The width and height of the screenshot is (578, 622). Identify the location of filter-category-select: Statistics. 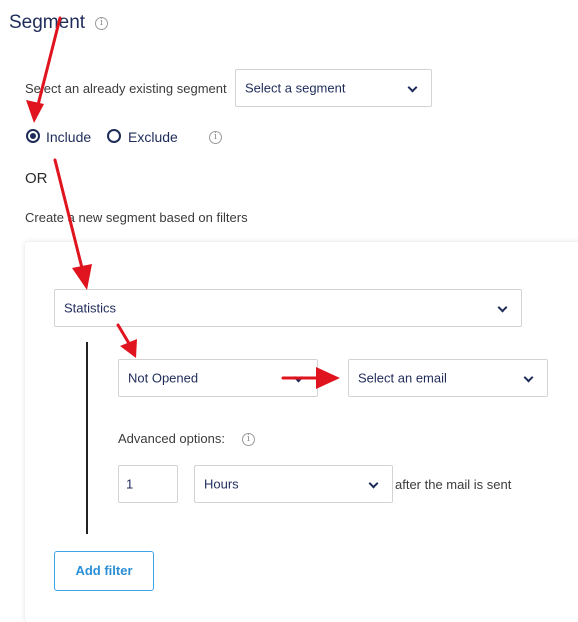
(288, 308).